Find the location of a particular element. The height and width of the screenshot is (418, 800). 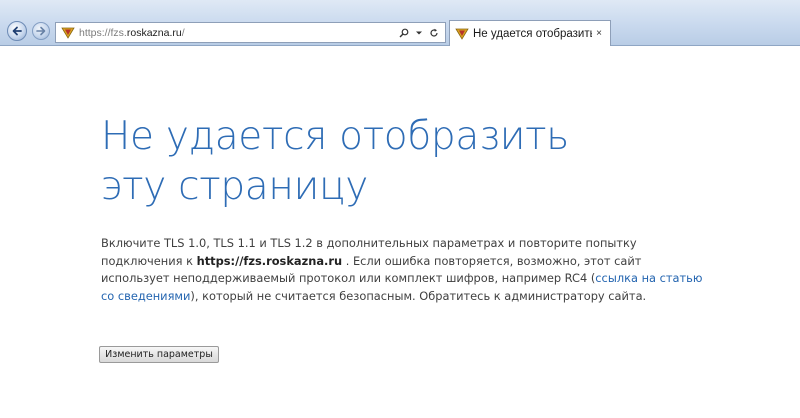

chevron-down-icon is located at coordinates (419, 33).